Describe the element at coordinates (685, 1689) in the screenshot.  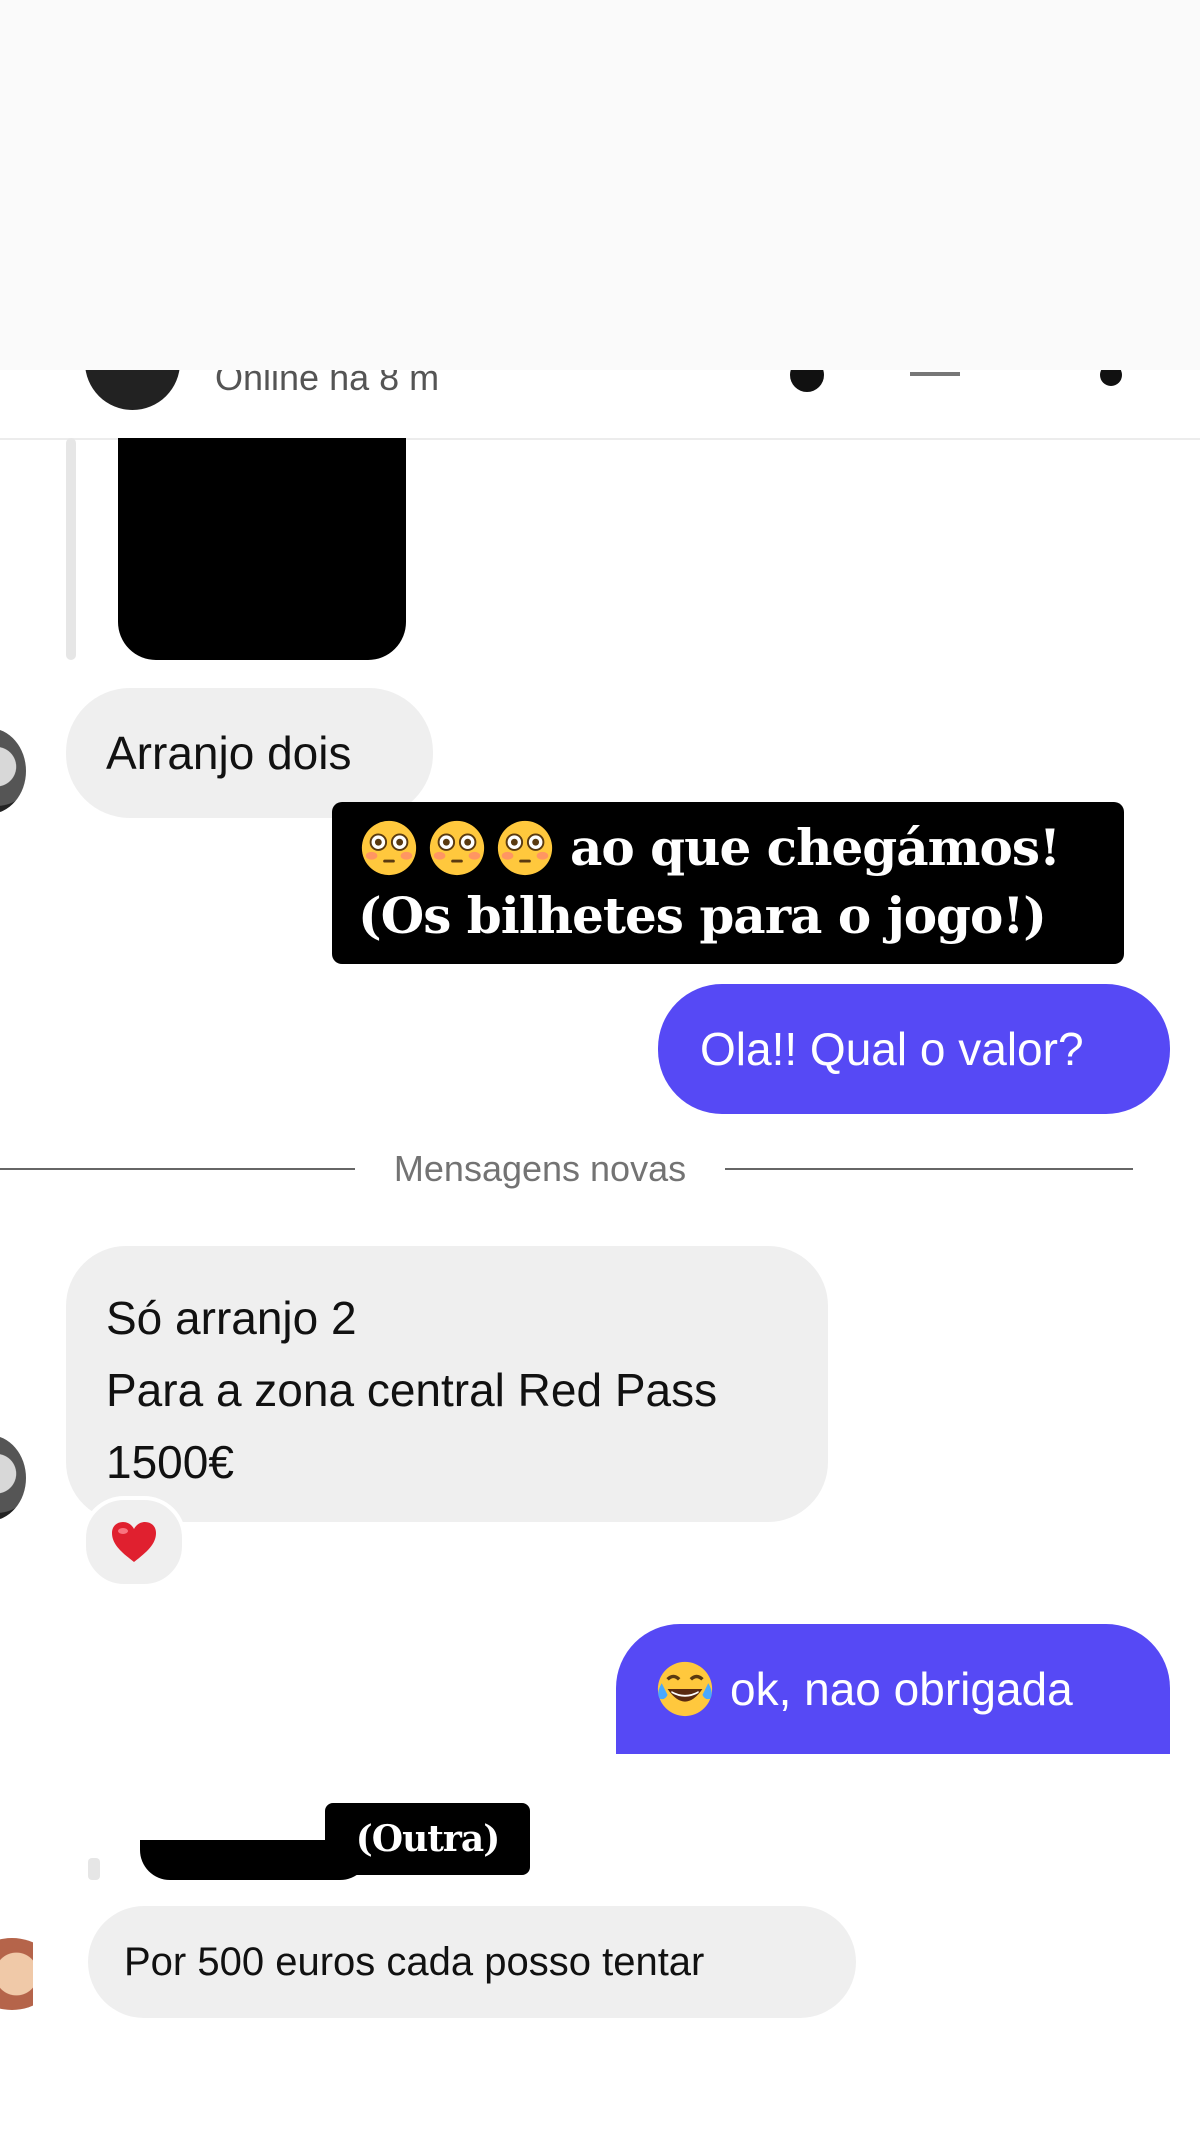
I see `laughing-tears-emoji-icon` at that location.